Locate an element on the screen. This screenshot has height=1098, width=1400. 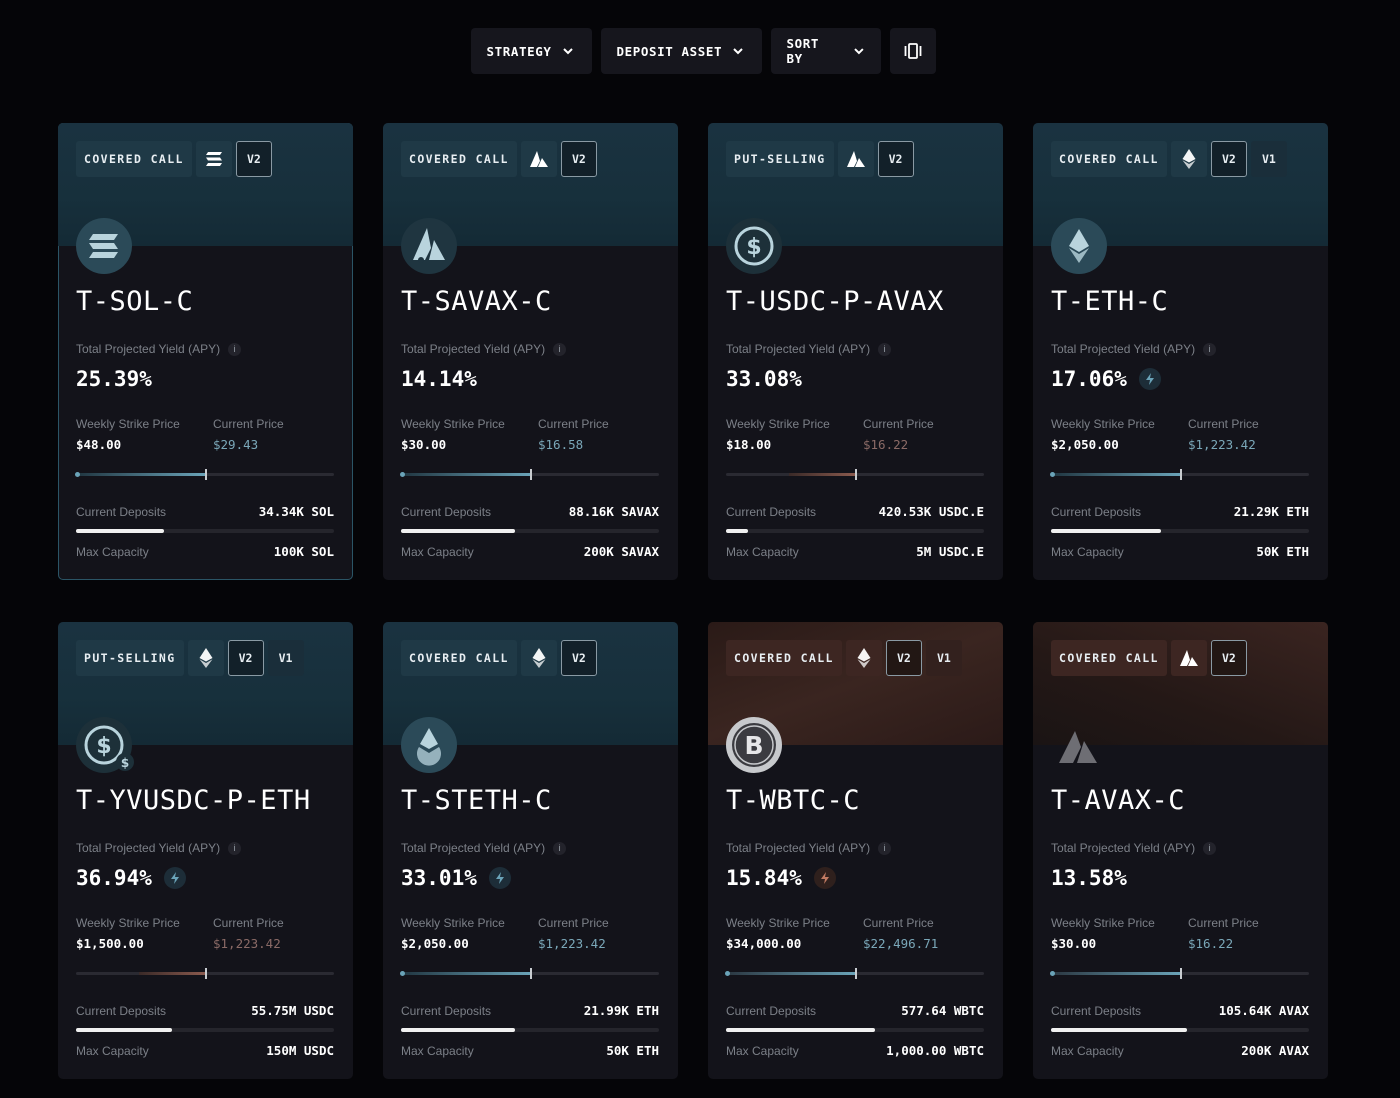
sort-by-label: SORT BY is located at coordinates (803, 51).